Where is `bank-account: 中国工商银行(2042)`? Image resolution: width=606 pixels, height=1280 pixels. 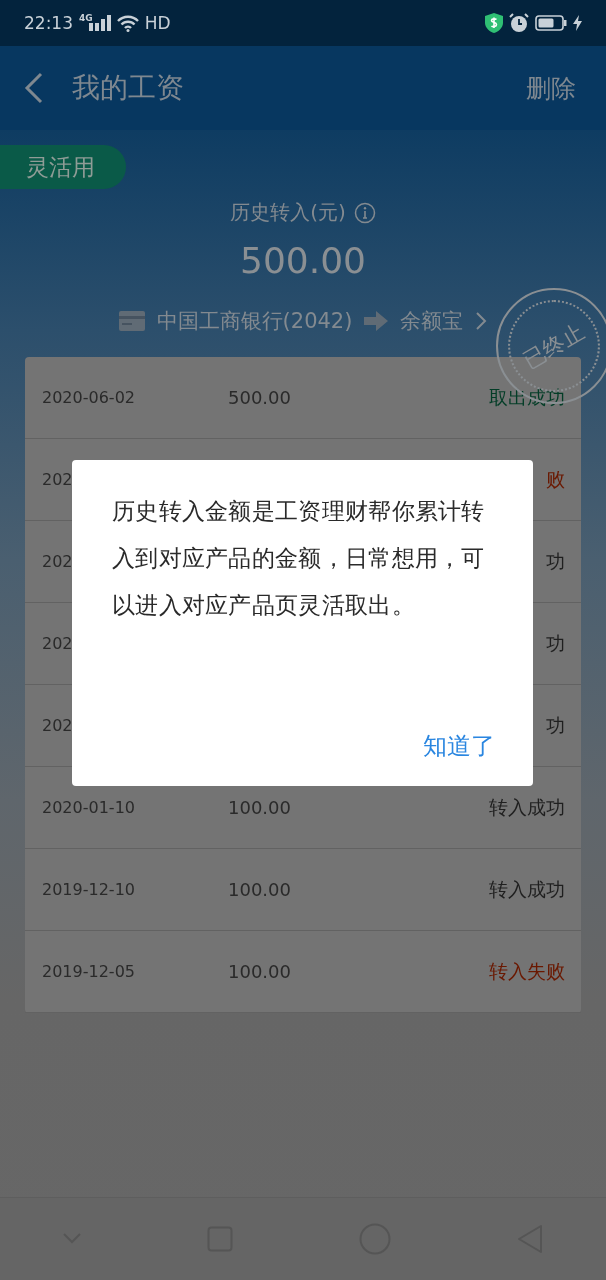
bank-account: 中国工商银行(2042) is located at coordinates (254, 321).